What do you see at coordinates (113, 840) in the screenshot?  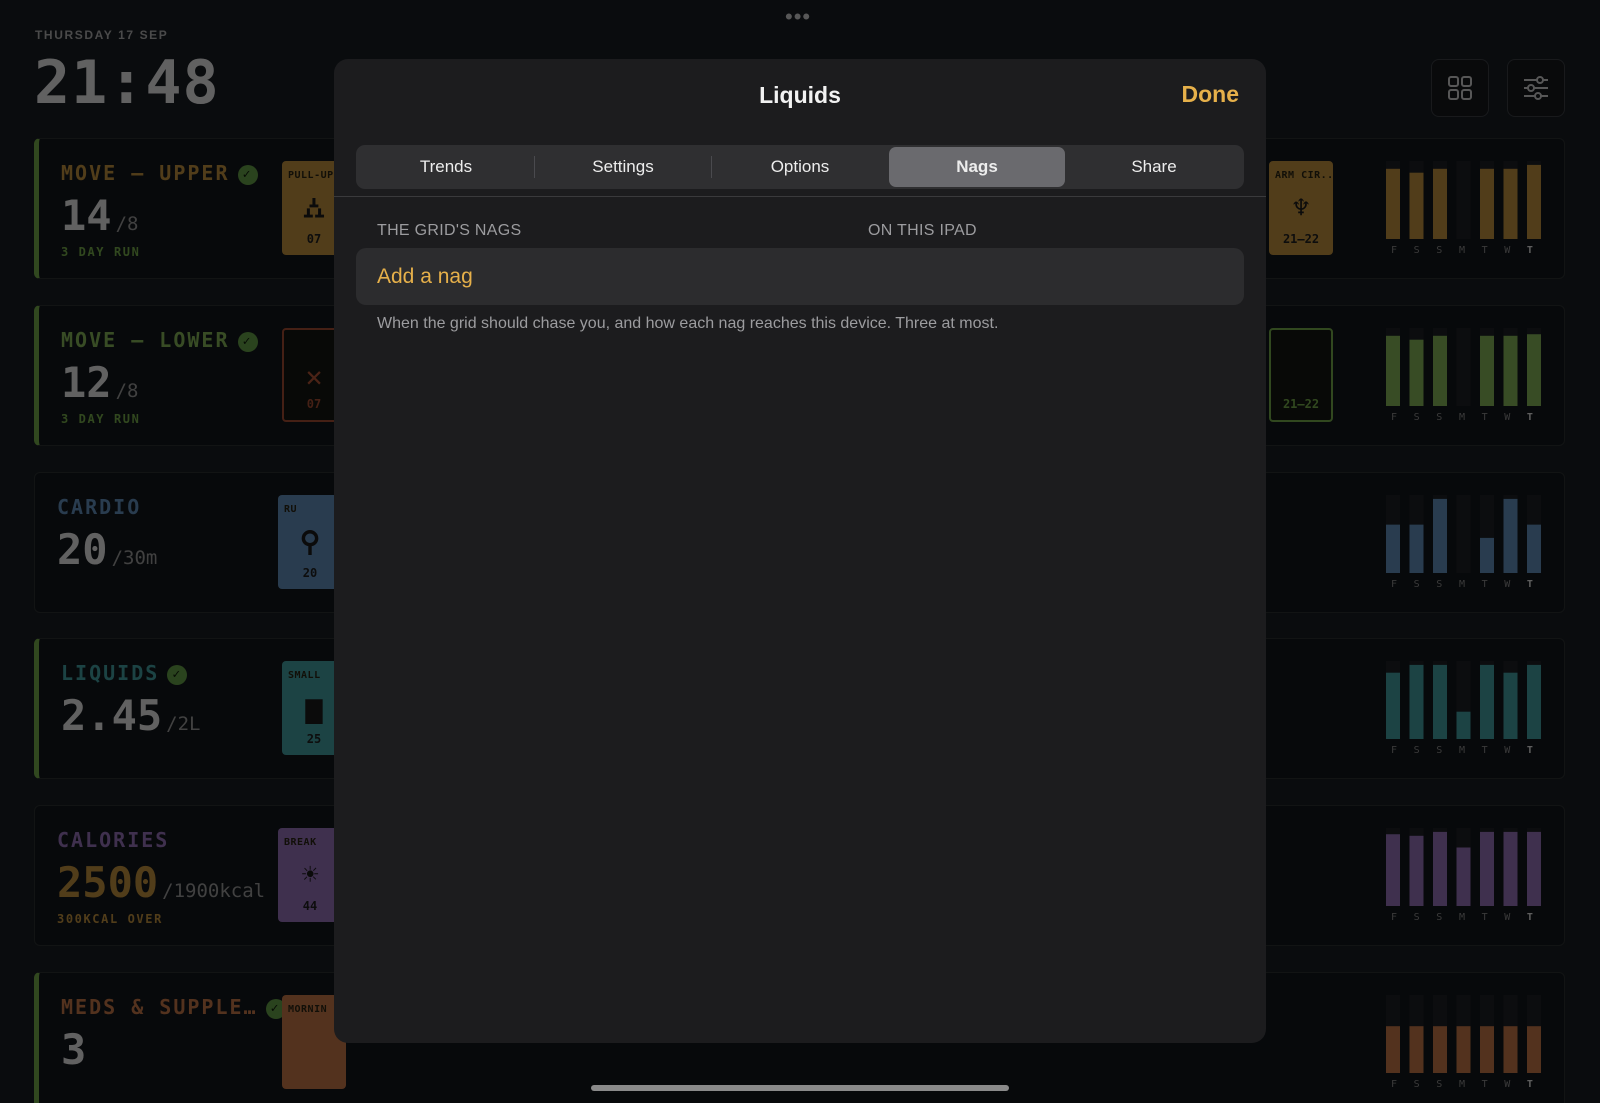 I see `metric-title: CALORIES` at bounding box center [113, 840].